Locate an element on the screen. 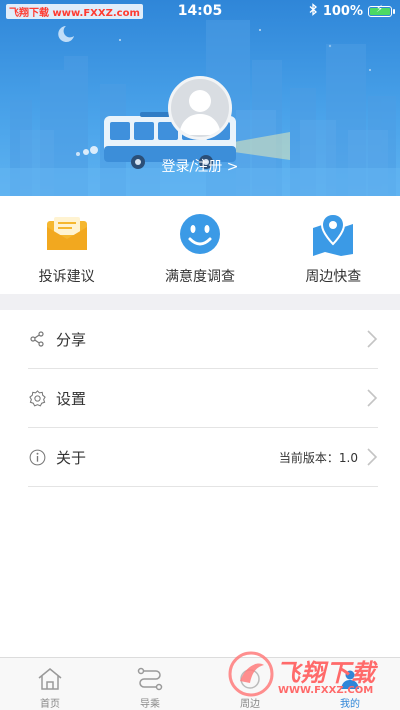 Image resolution: width=400 pixels, height=710 pixels. tab-mine: 我的 is located at coordinates (350, 684).